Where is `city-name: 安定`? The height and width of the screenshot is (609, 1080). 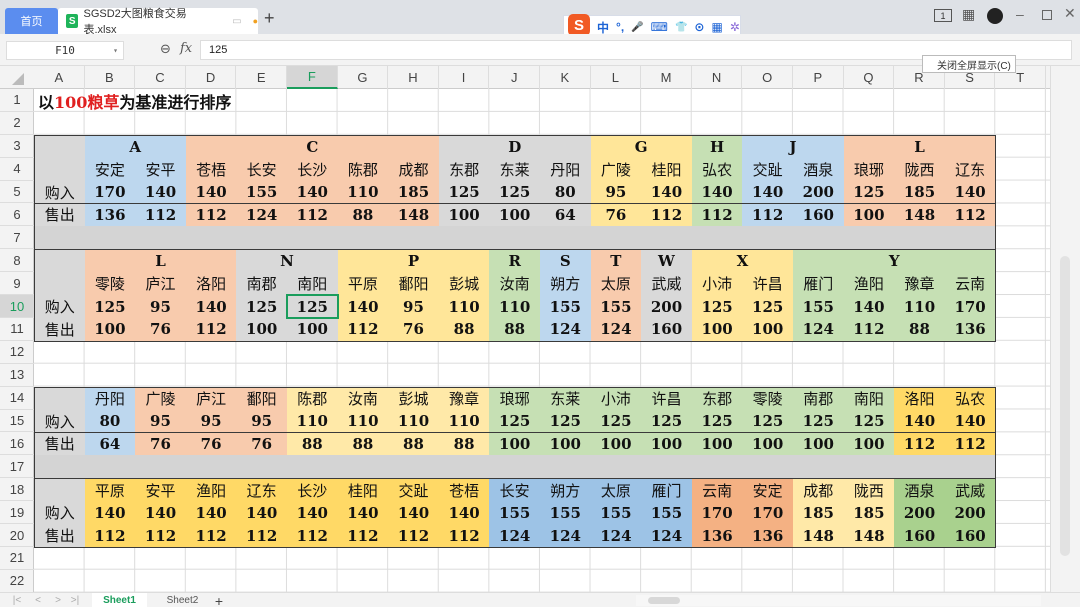 city-name: 安定 is located at coordinates (110, 169).